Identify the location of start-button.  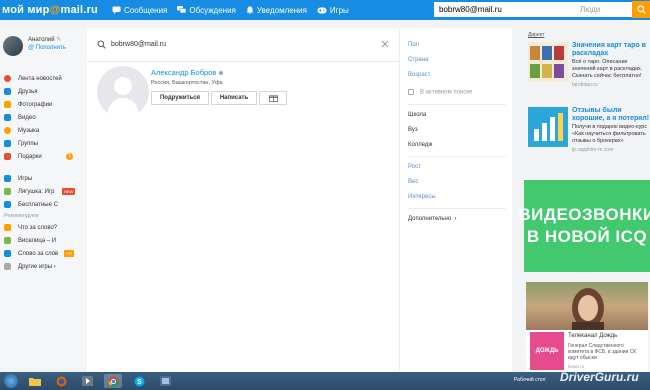
(11, 381).